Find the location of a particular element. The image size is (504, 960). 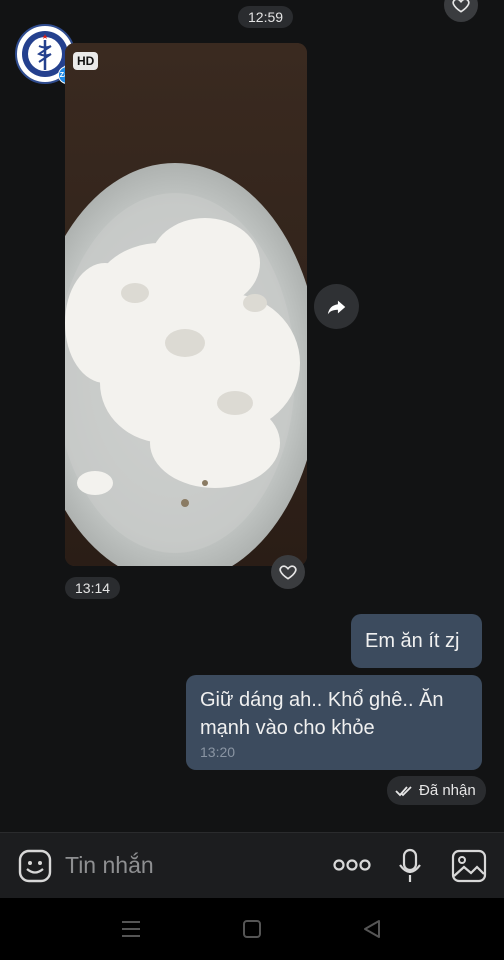

message-input: Tin nhắn is located at coordinates (109, 865).